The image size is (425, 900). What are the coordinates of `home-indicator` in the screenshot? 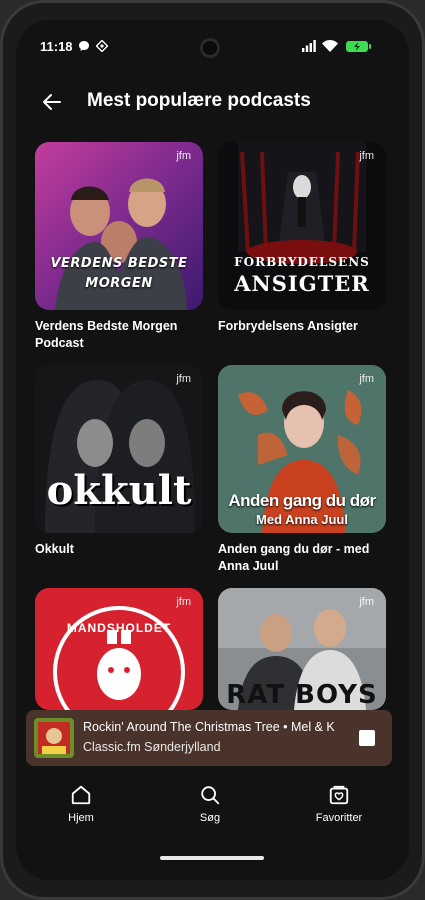 It's located at (212, 858).